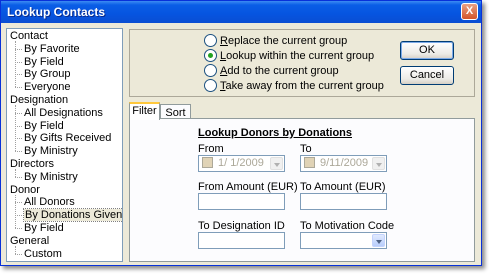  I want to click on title-bar: Lookup Contacts X, so click(241, 12).